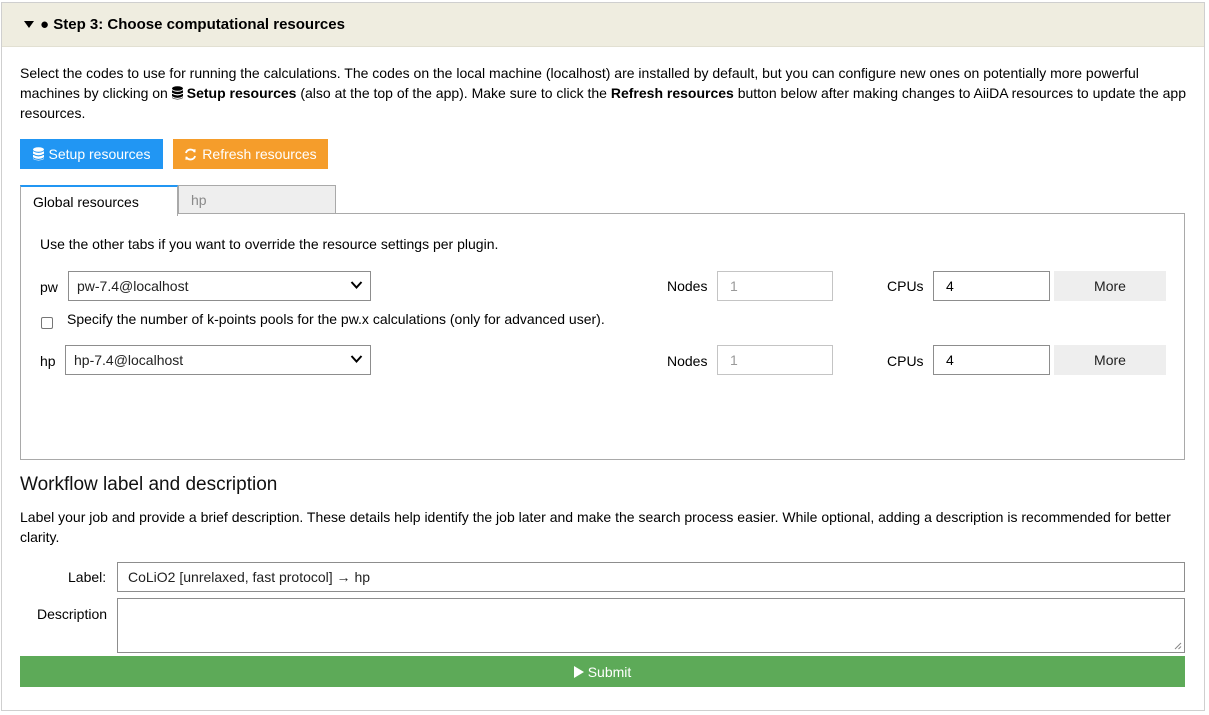  What do you see at coordinates (72, 614) in the screenshot?
I see `description-caption: Description` at bounding box center [72, 614].